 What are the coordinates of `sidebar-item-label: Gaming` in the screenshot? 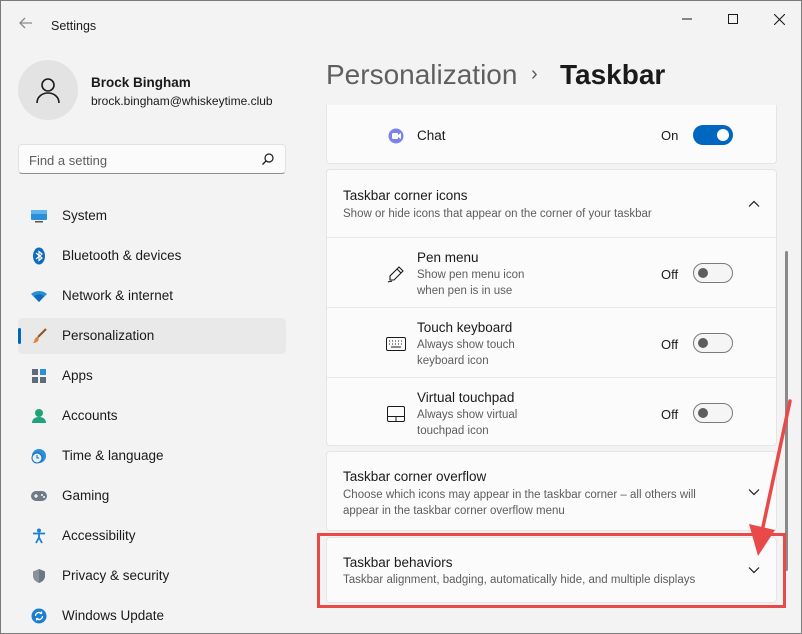 It's located at (86, 495).